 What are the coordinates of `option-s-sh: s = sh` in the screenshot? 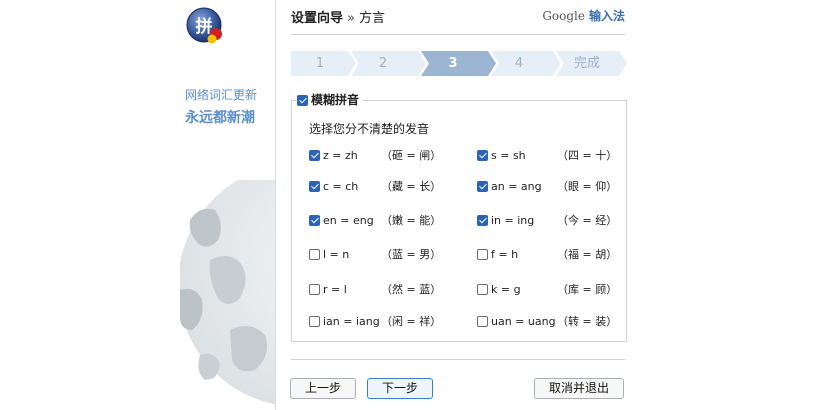 It's located at (501, 155).